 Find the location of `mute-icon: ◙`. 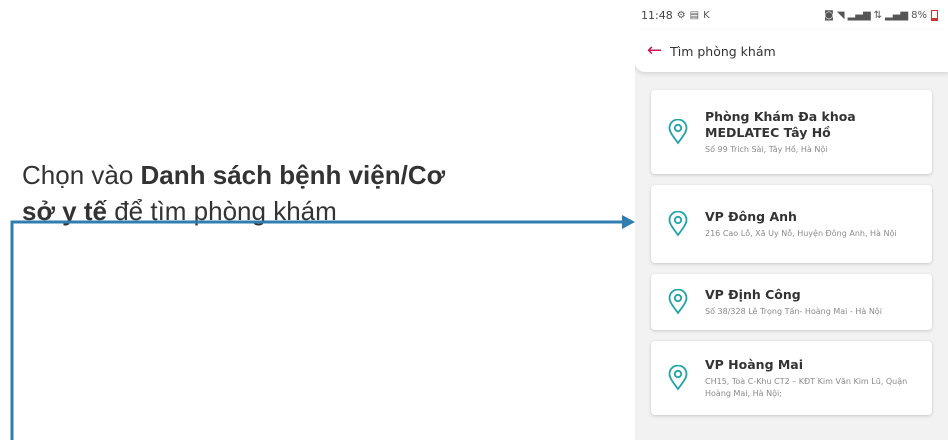

mute-icon: ◙ is located at coordinates (829, 15).